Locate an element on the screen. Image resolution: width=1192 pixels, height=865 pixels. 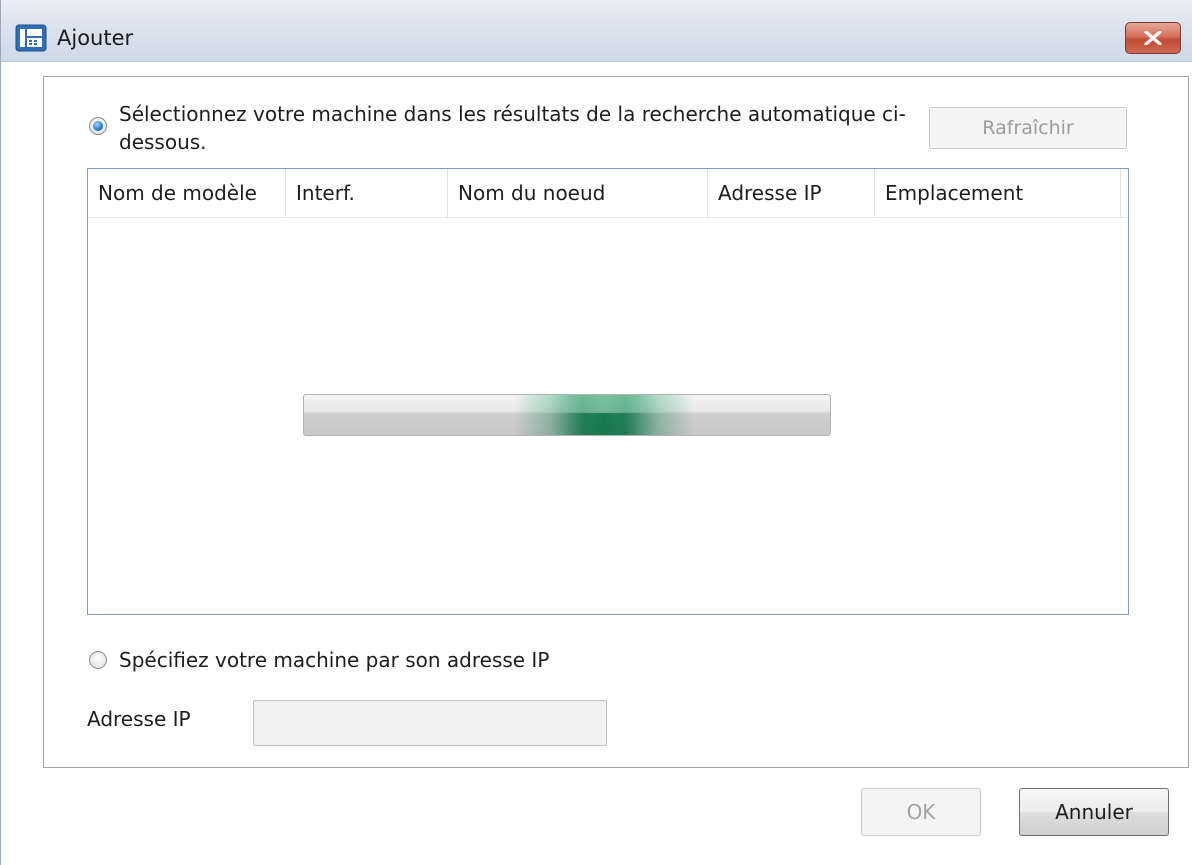
ok-button: OK is located at coordinates (921, 812).